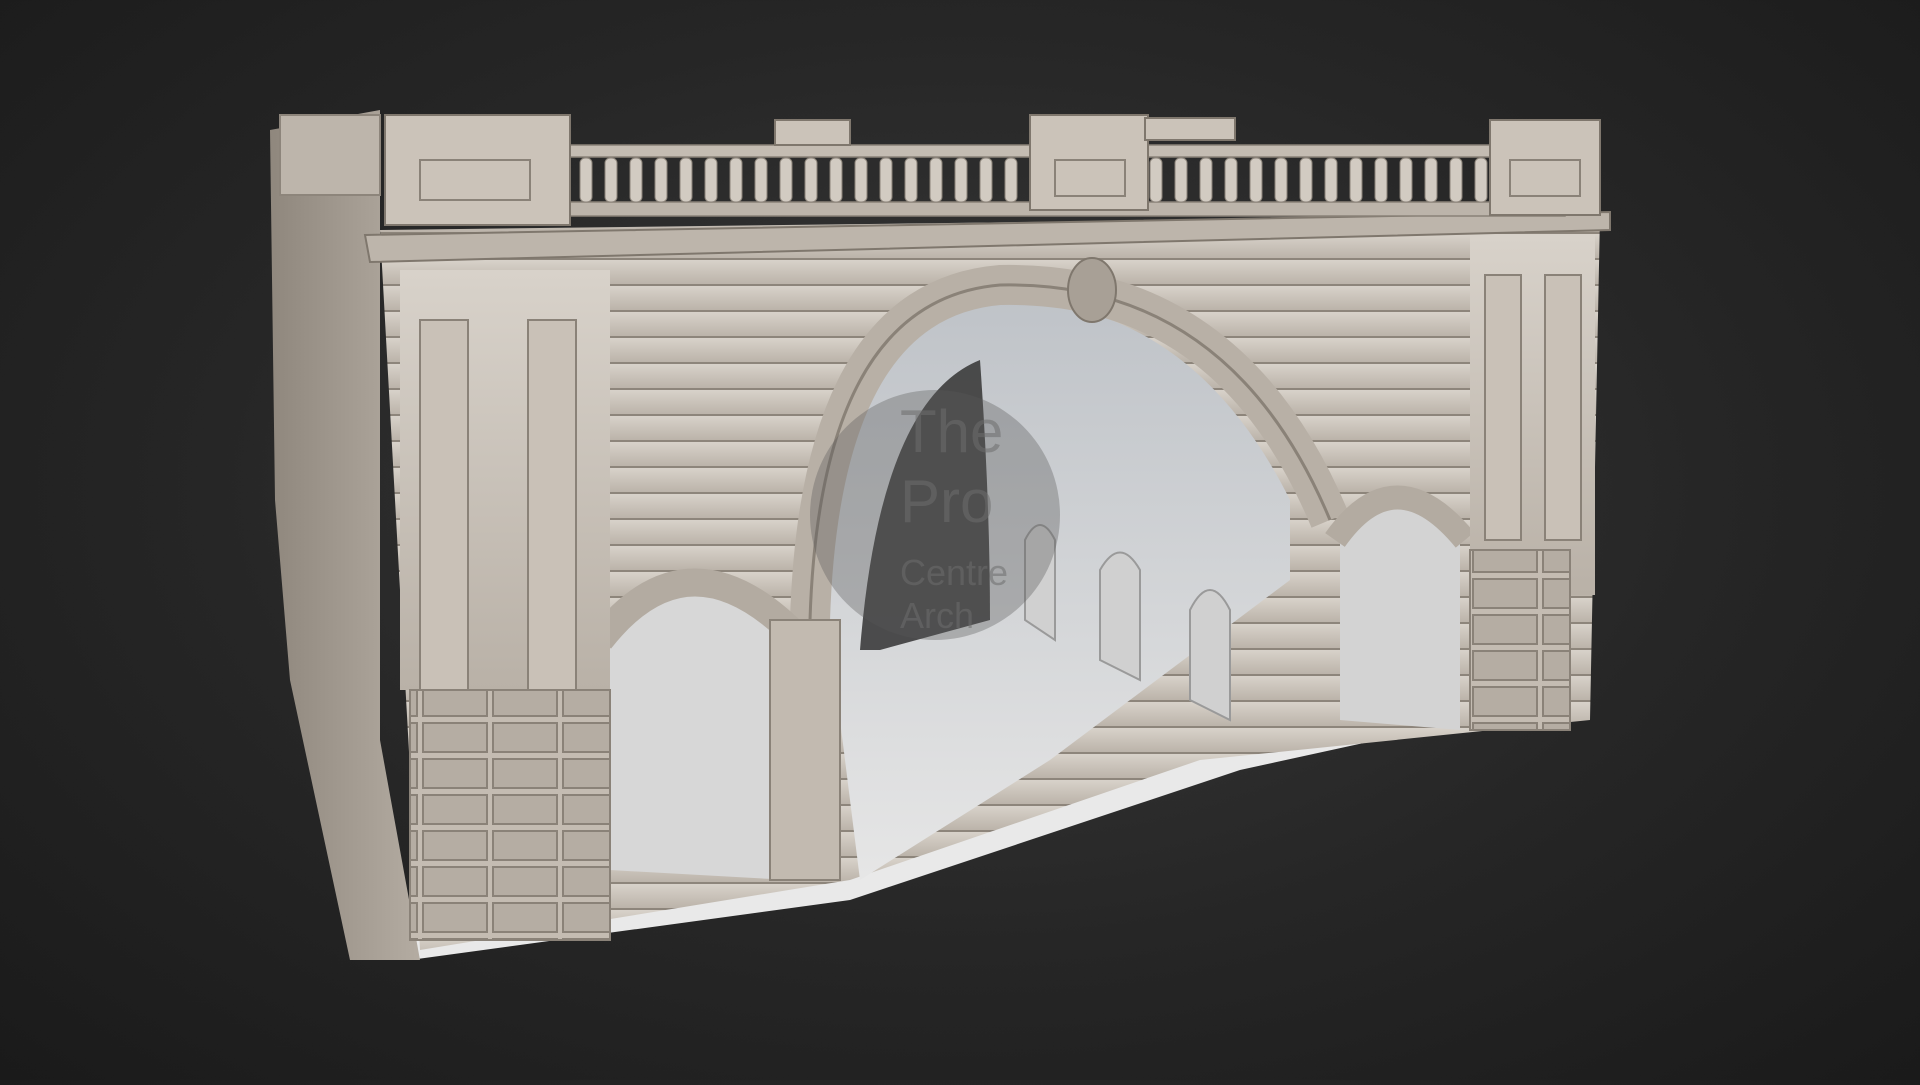 Image resolution: width=1920 pixels, height=1085 pixels. I want to click on left-small-arch-opening, so click(700, 732).